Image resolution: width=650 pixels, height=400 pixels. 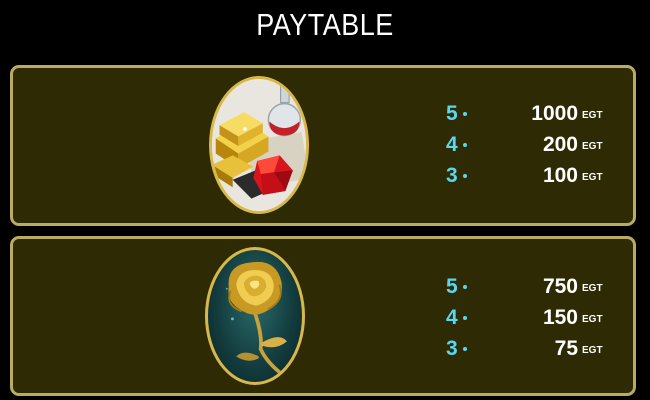 What do you see at coordinates (560, 144) in the screenshot?
I see `payout-amount: 200` at bounding box center [560, 144].